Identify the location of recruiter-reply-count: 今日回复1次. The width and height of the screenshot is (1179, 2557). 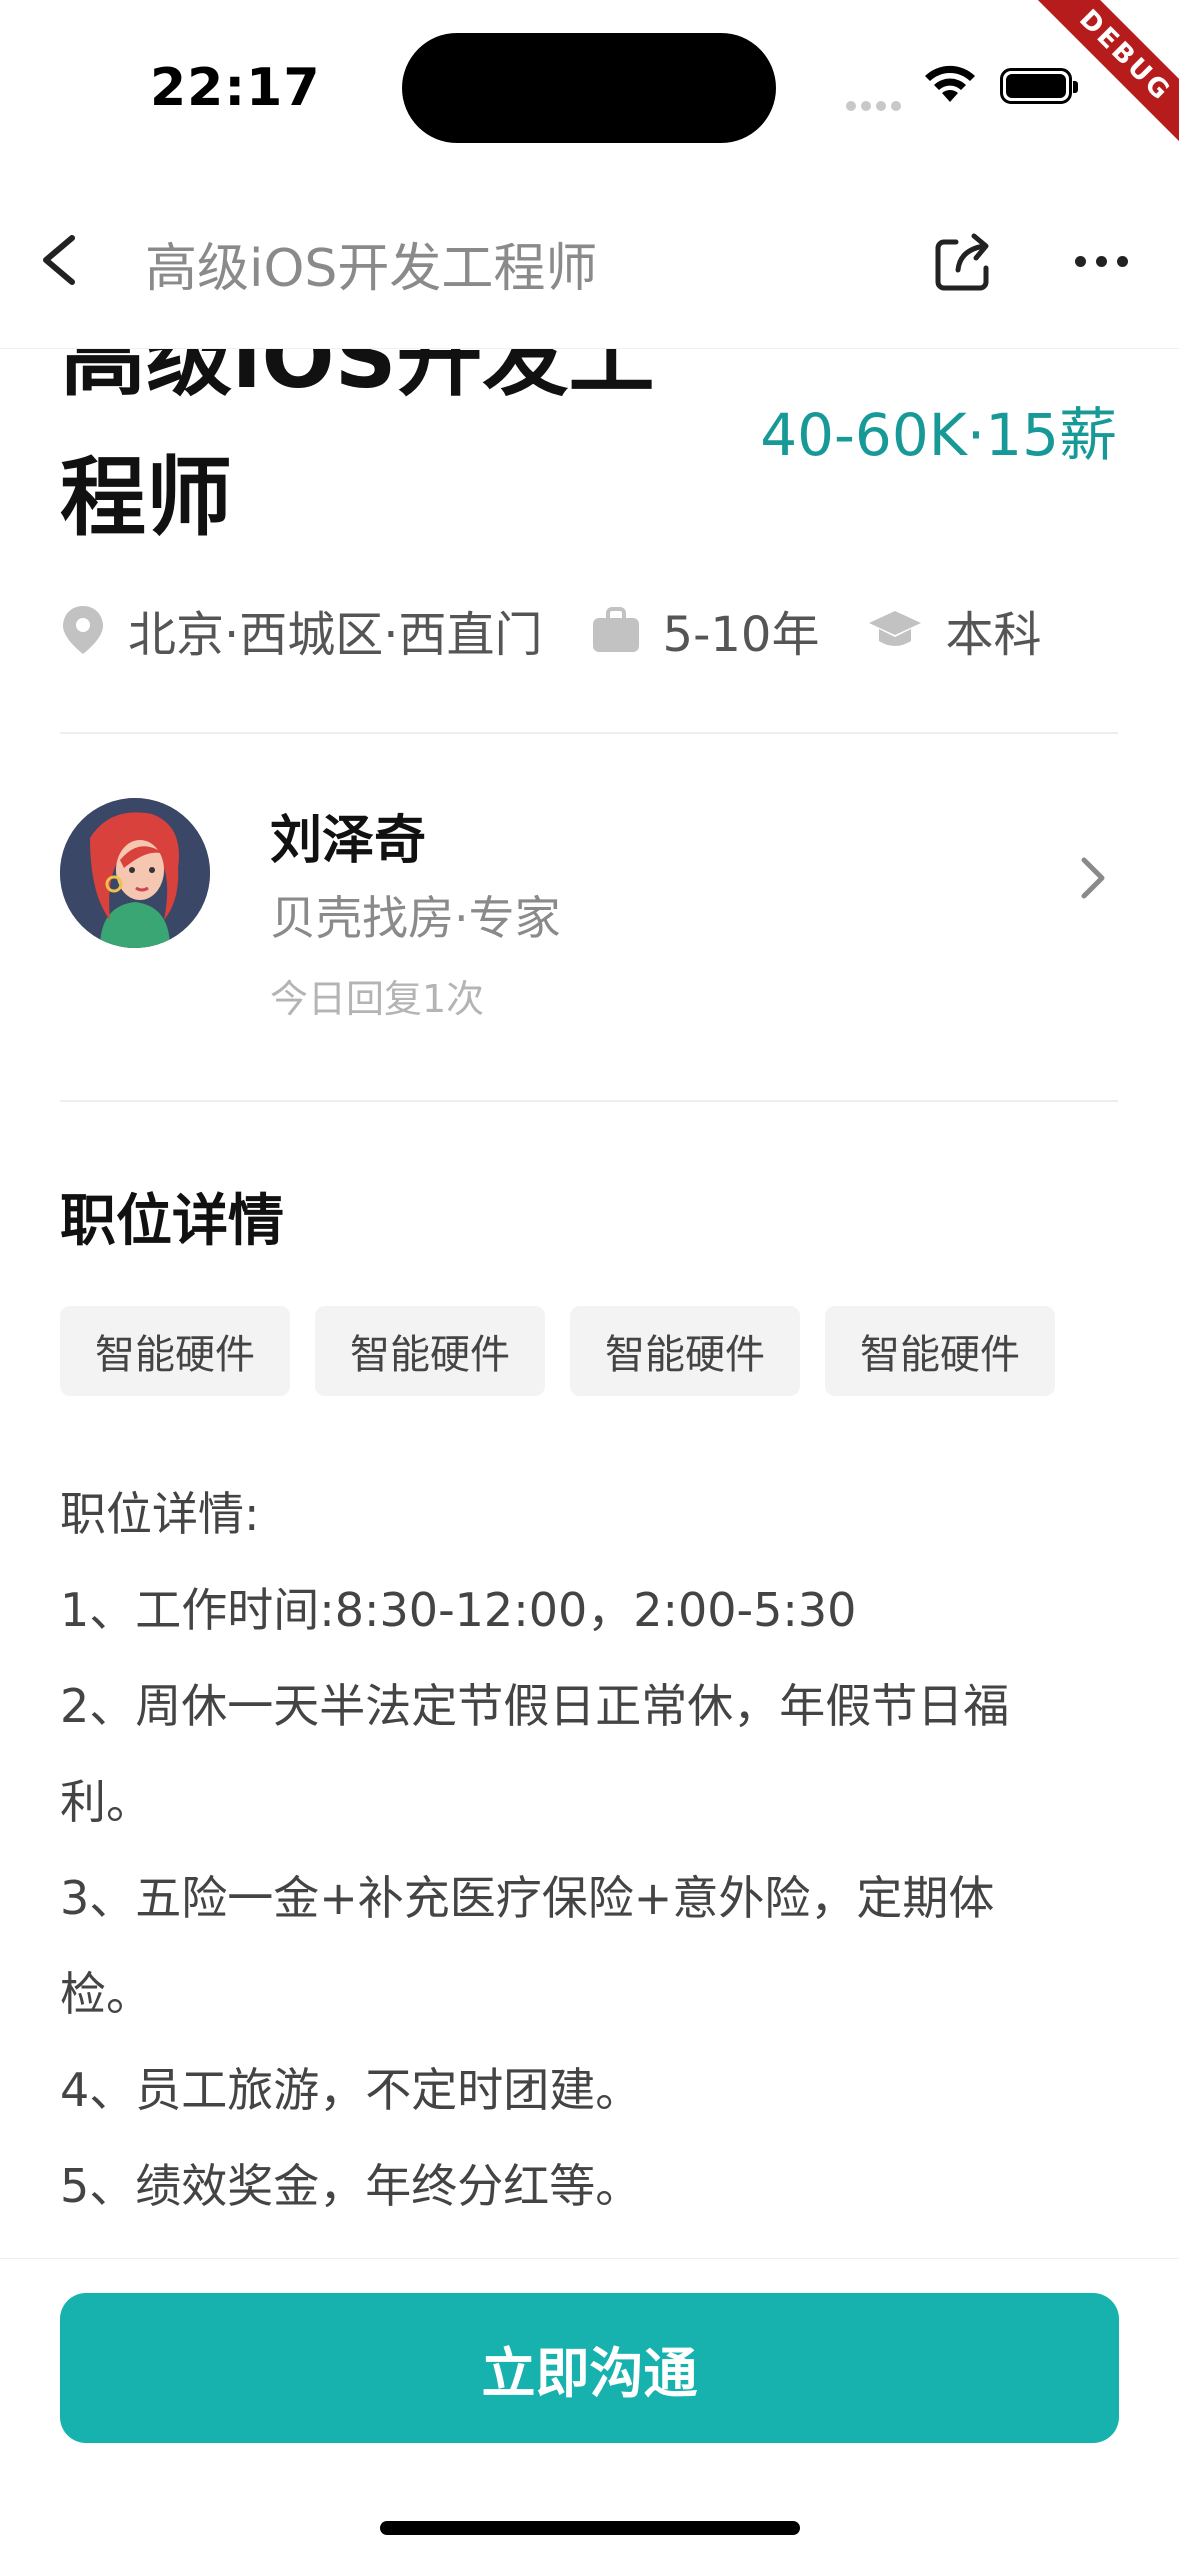
(377, 999).